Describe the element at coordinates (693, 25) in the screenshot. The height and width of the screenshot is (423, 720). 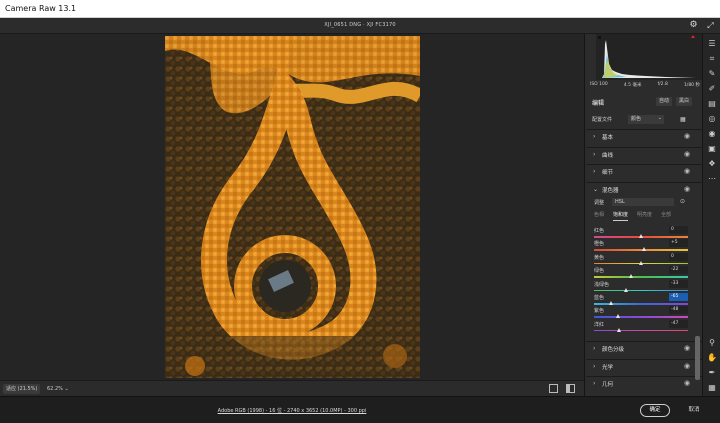
I see `gear-icon: ⚙` at that location.